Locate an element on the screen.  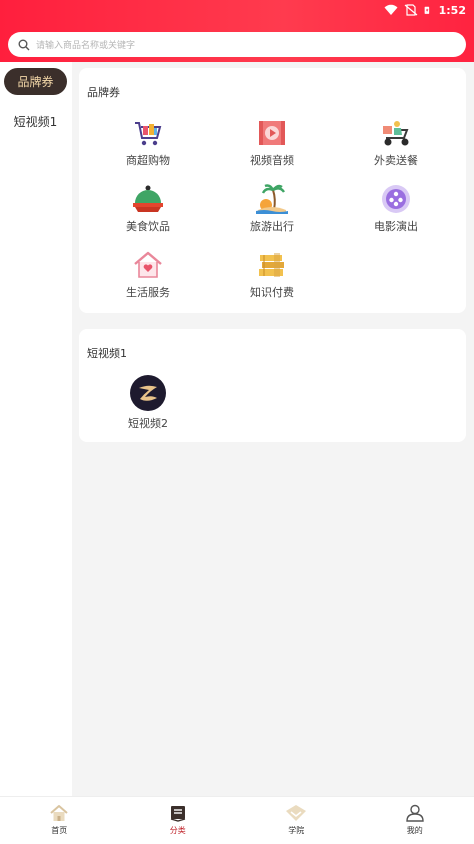
category-item: 旅游出行 is located at coordinates (272, 209).